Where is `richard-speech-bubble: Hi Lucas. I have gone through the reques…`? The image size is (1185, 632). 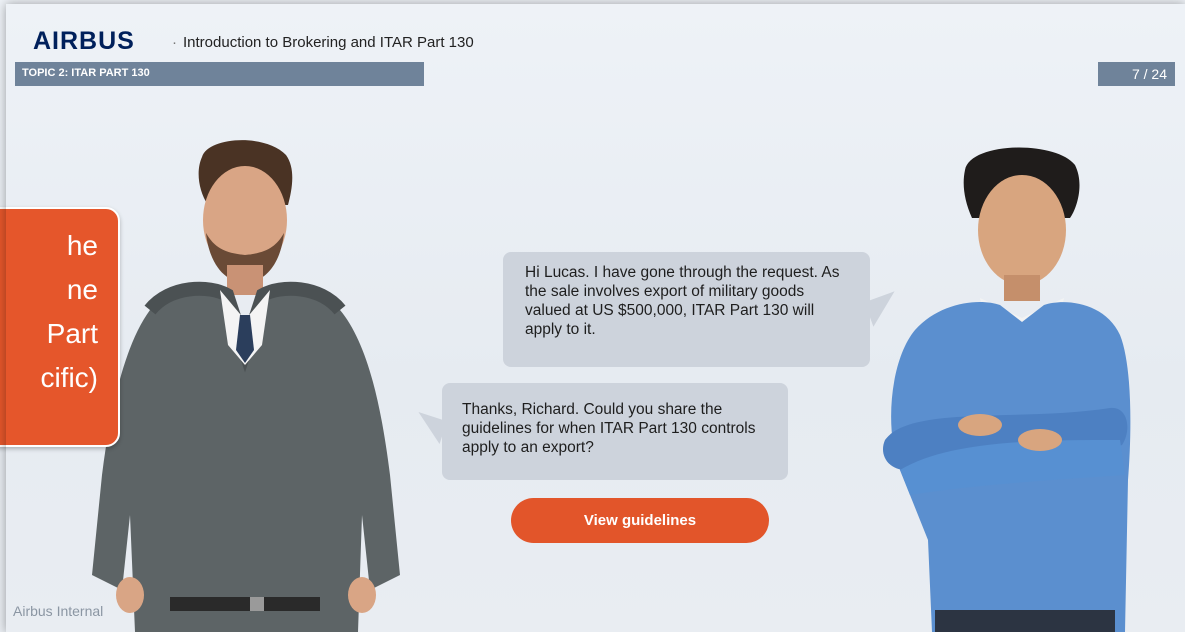 richard-speech-bubble: Hi Lucas. I have gone through the reques… is located at coordinates (686, 309).